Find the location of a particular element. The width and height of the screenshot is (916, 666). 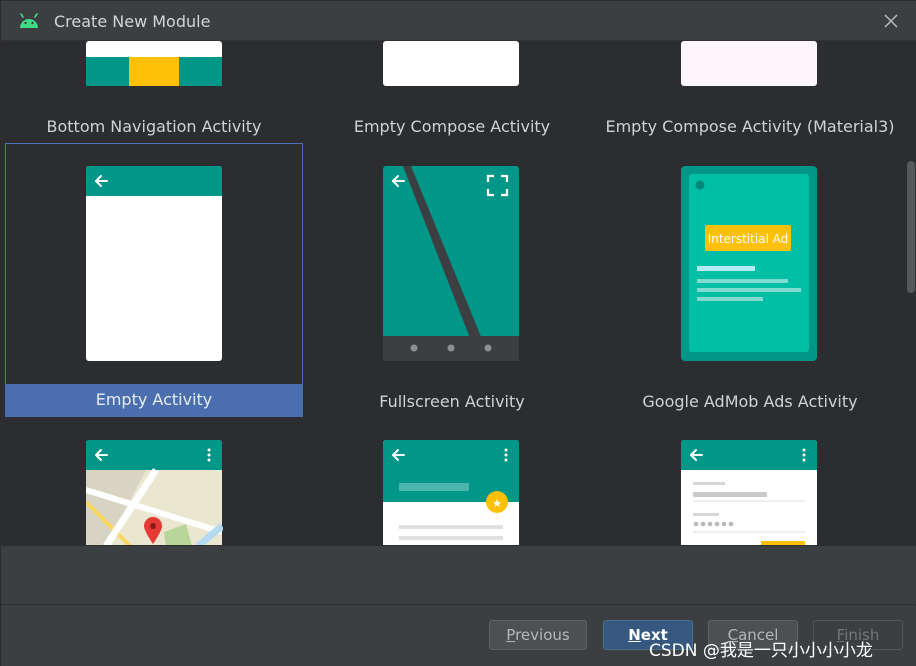

previous-button: Previous is located at coordinates (538, 635).